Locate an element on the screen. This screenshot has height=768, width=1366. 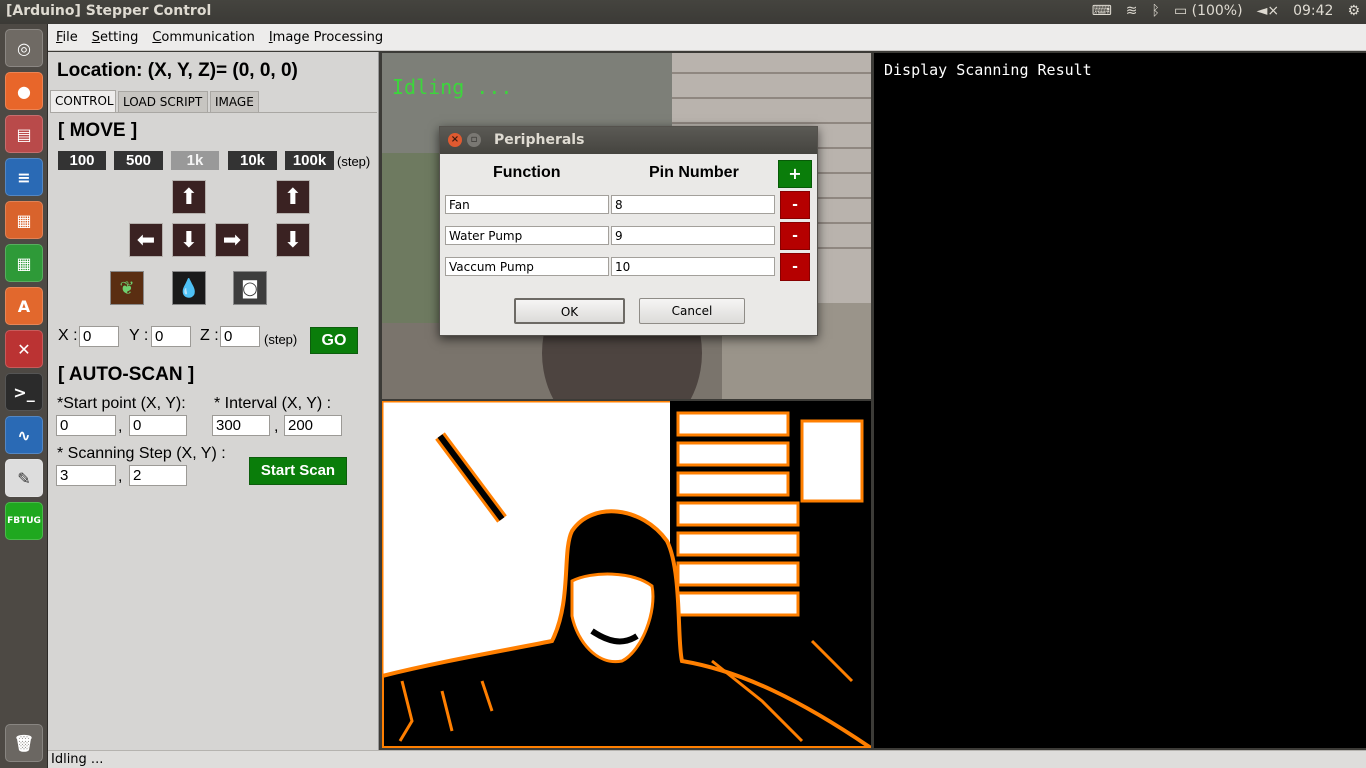
z-up-button: ⬆ is located at coordinates (293, 197).